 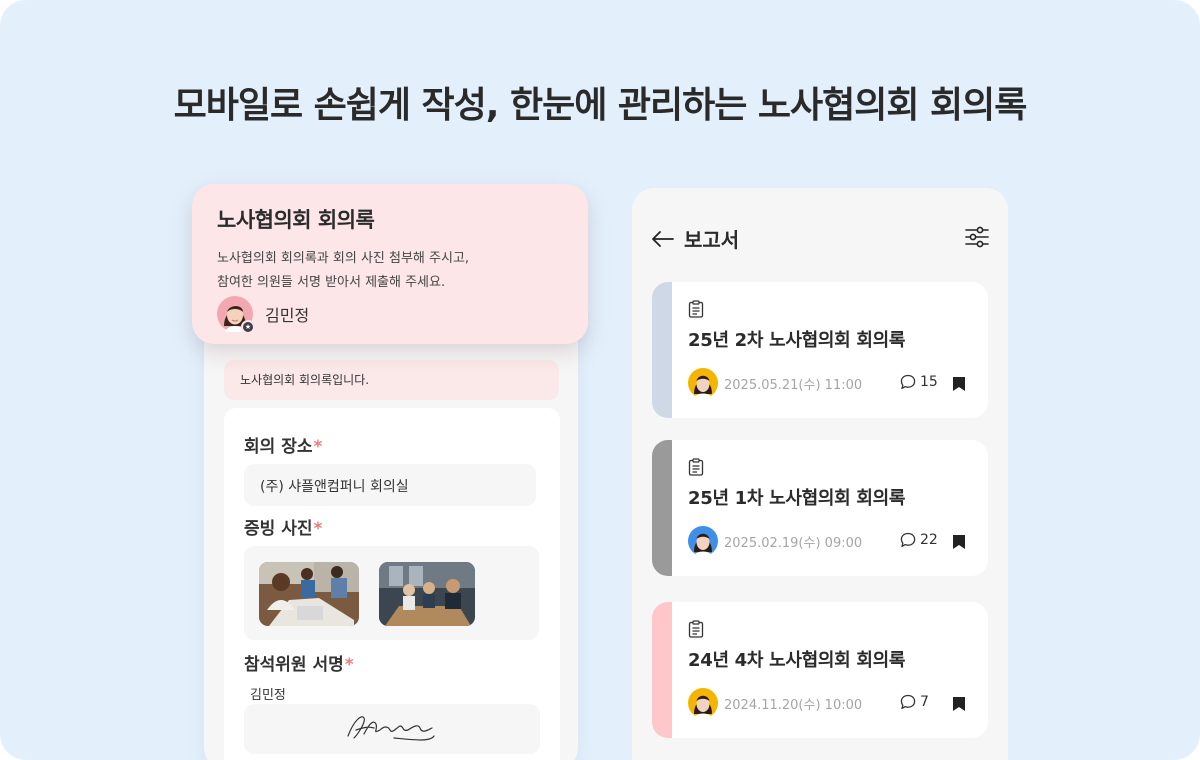 What do you see at coordinates (283, 447) in the screenshot?
I see `location-label: 회의 장소*` at bounding box center [283, 447].